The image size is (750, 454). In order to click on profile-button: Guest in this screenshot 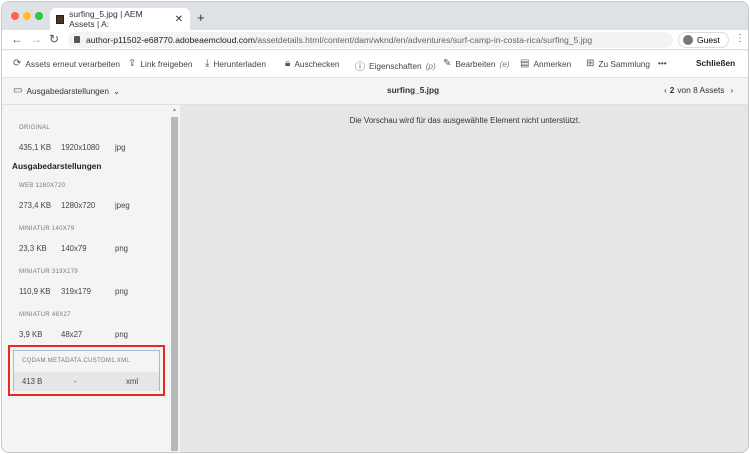, I will do `click(703, 40)`.